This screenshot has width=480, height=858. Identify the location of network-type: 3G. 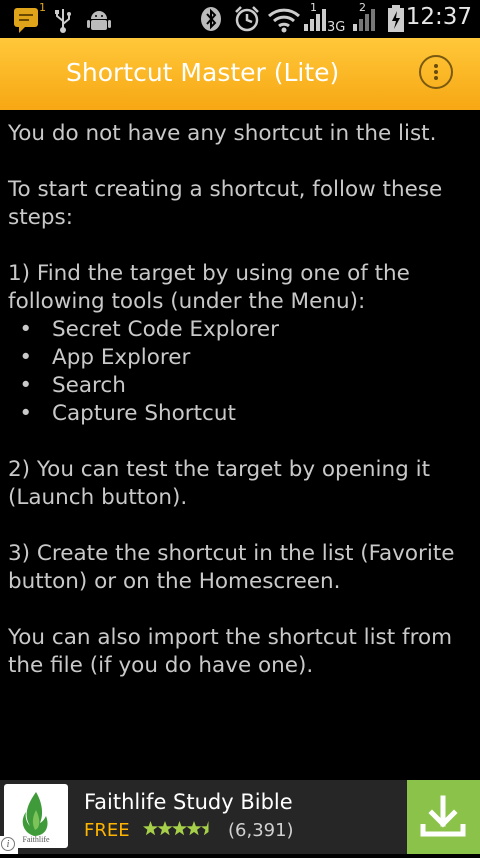
(336, 27).